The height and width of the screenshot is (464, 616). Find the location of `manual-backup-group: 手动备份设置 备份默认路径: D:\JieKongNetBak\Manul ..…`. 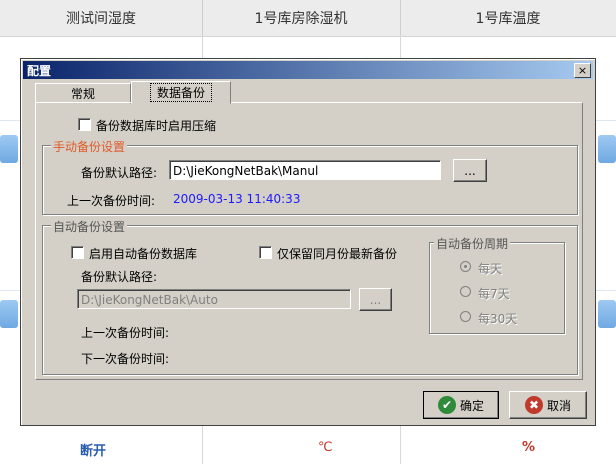

manual-backup-group: 手动备份设置 备份默认路径: D:\JieKongNetBak\Manul ..… is located at coordinates (310, 176).